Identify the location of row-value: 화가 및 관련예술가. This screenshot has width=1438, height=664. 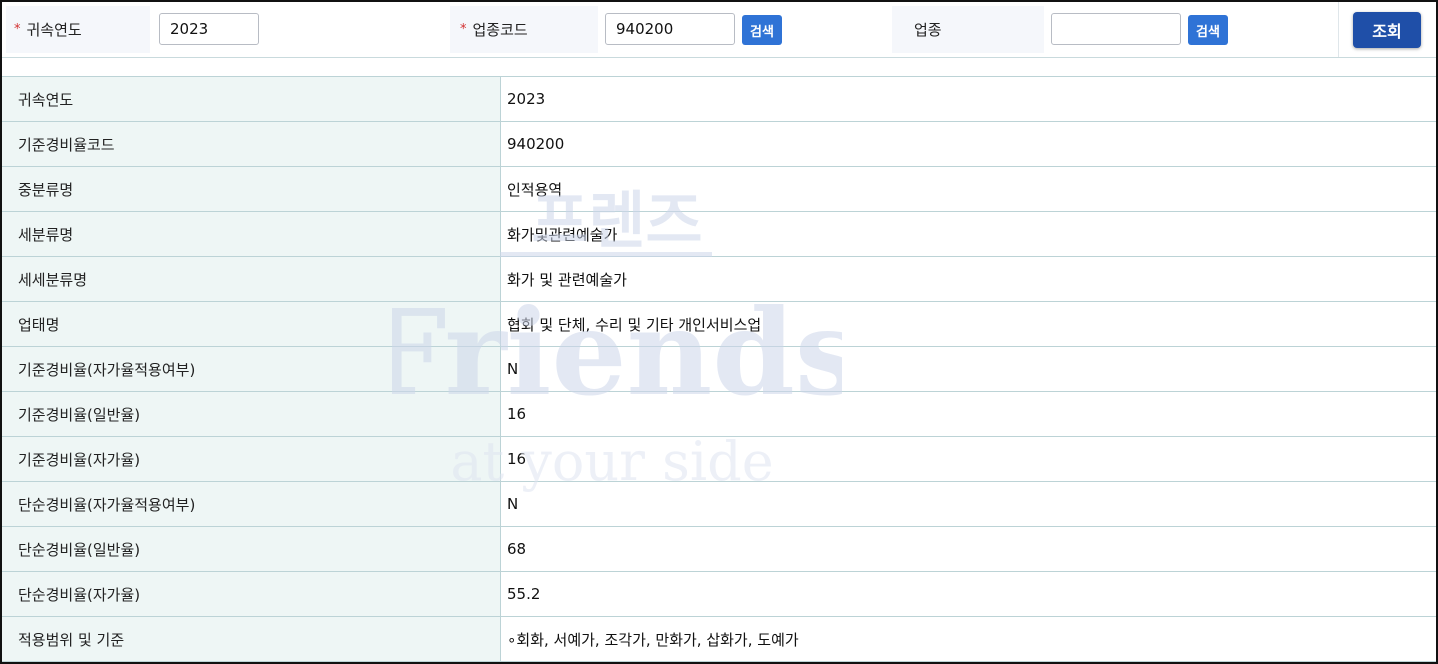
(567, 279).